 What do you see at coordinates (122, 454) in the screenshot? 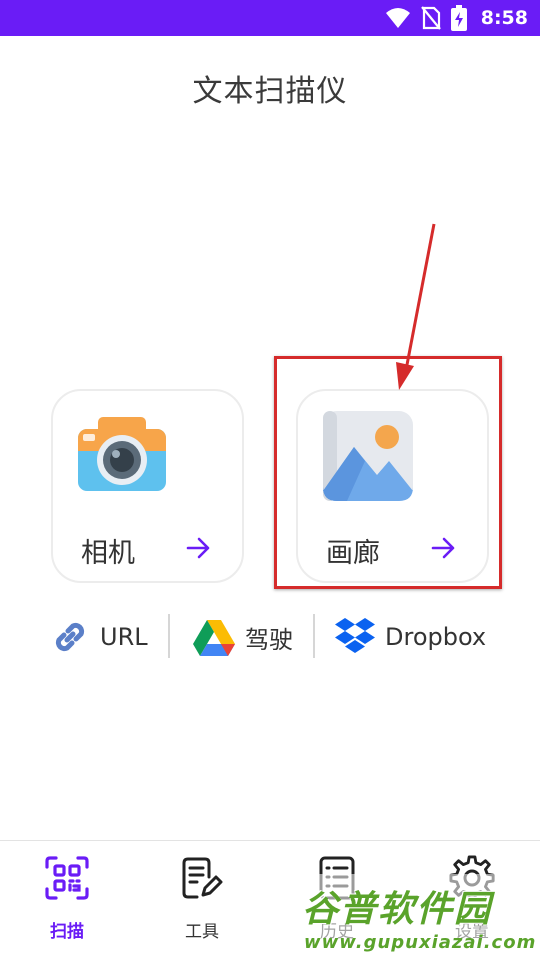
I see `camera-icon` at bounding box center [122, 454].